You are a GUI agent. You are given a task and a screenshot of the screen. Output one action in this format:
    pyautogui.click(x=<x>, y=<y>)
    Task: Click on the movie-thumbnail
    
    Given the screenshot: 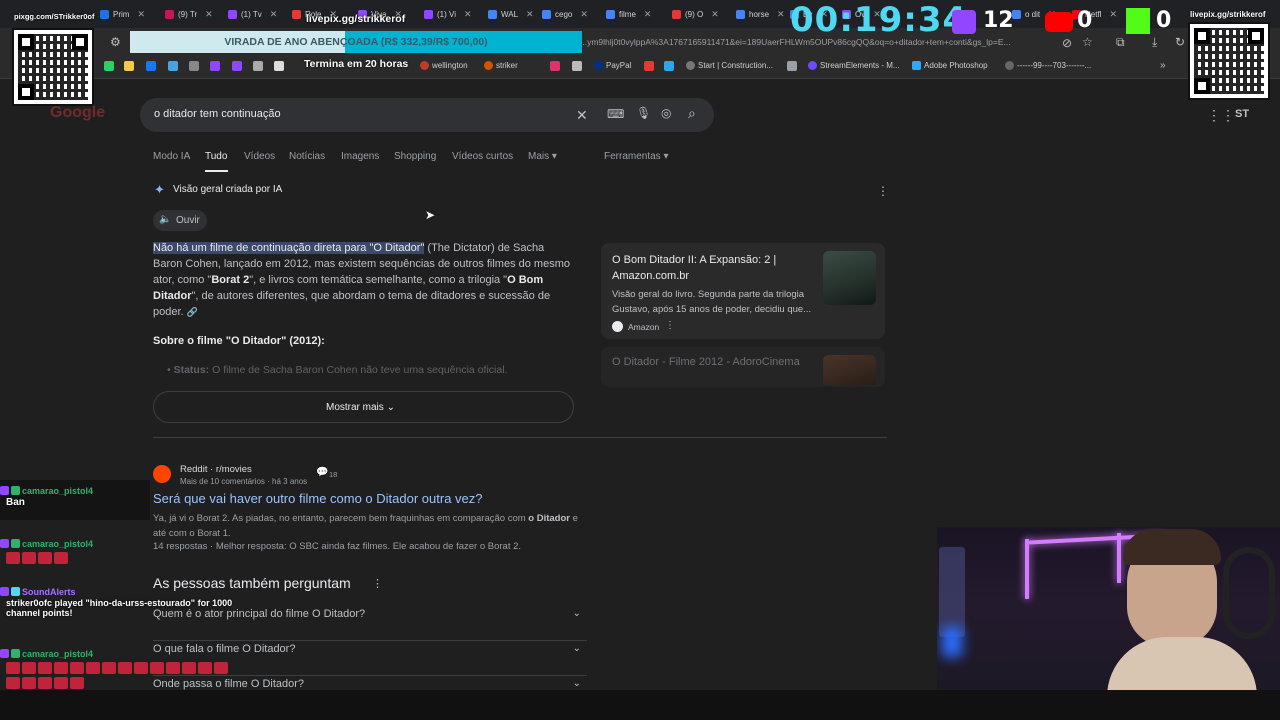 What is the action you would take?
    pyautogui.click(x=849, y=370)
    